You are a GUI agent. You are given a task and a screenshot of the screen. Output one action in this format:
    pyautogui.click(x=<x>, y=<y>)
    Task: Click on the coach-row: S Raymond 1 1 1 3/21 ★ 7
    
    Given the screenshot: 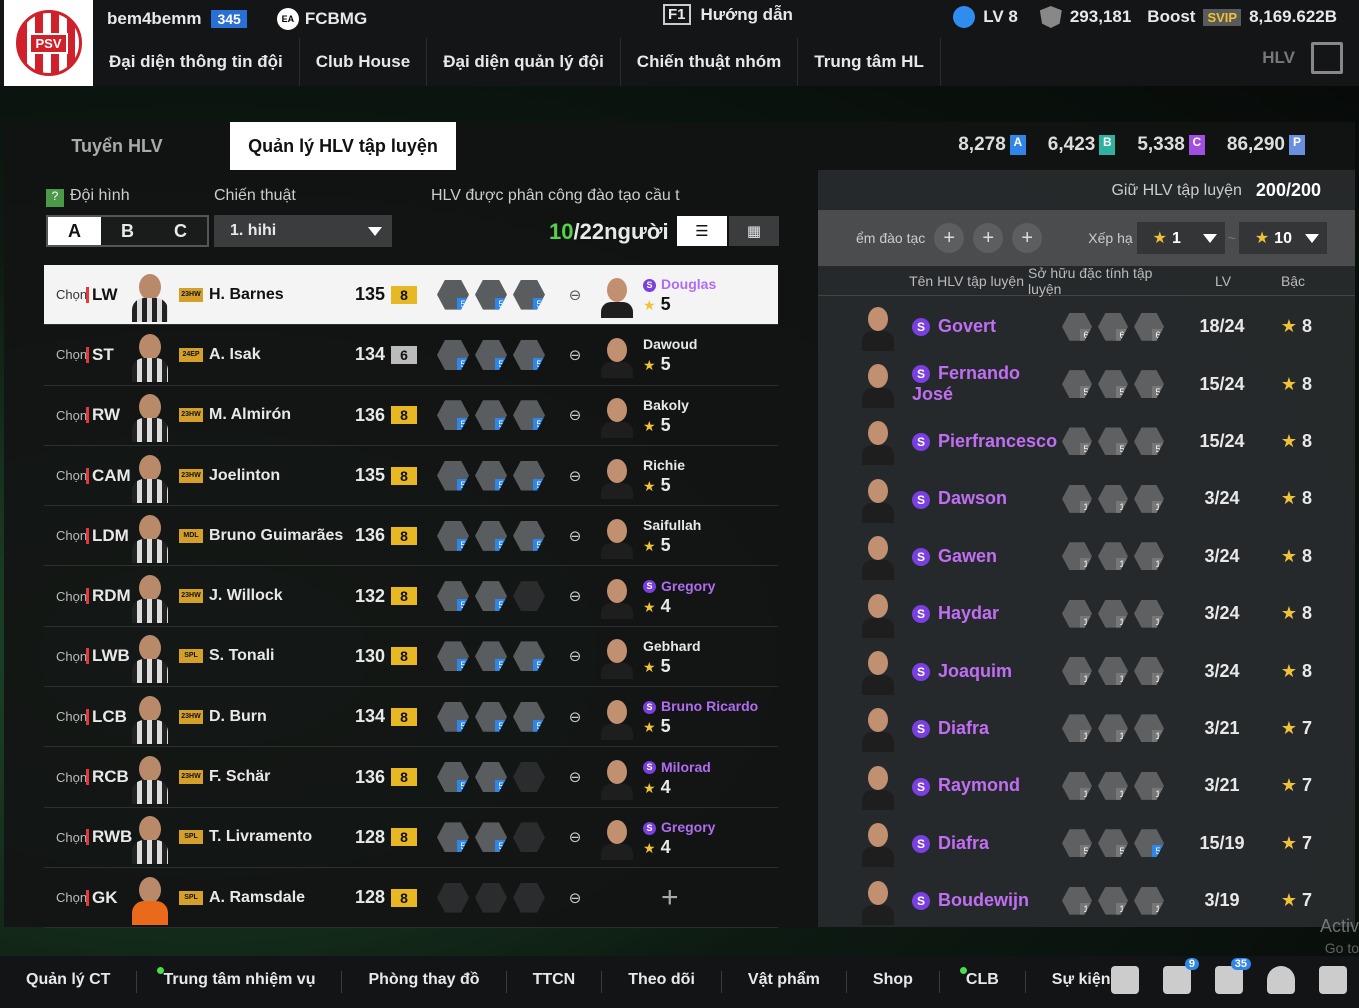 What is the action you would take?
    pyautogui.click(x=1086, y=785)
    